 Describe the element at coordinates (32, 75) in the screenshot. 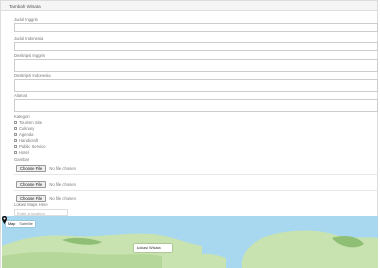

I see `deskripsi-indonesia-label: Deskripsi Indonesia` at that location.